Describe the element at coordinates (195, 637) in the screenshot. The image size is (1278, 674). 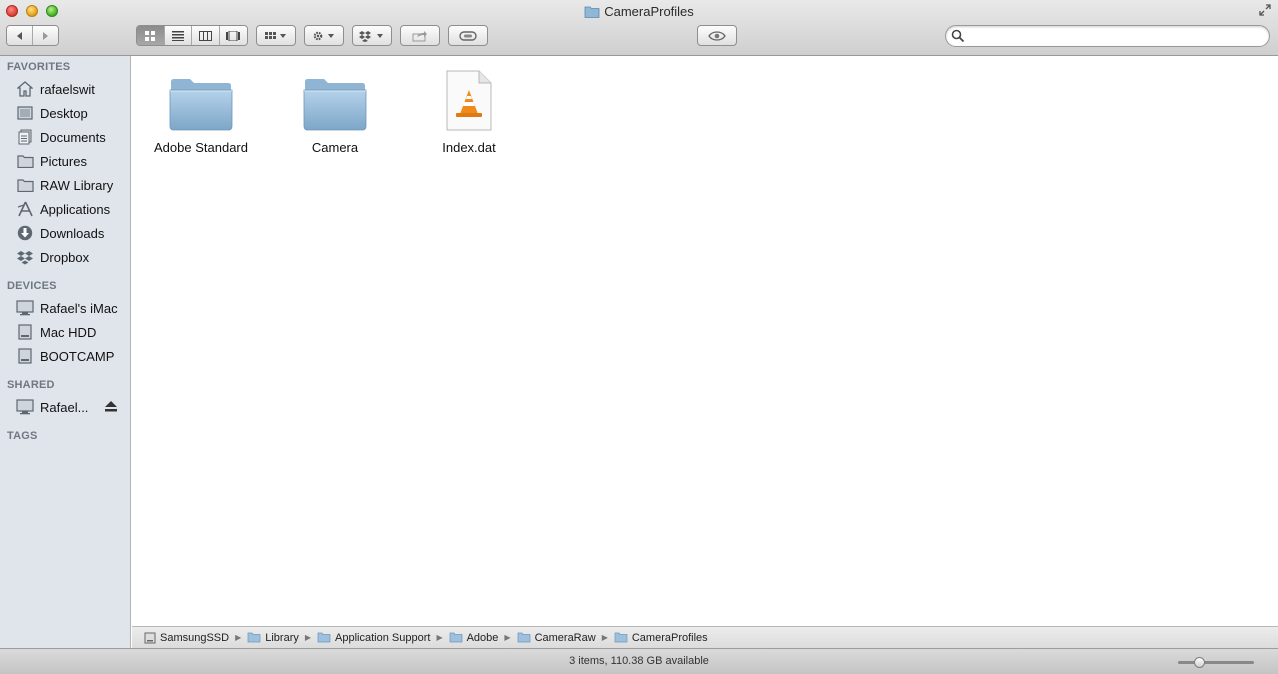
I see `path-item-label: SamsungSSD` at that location.